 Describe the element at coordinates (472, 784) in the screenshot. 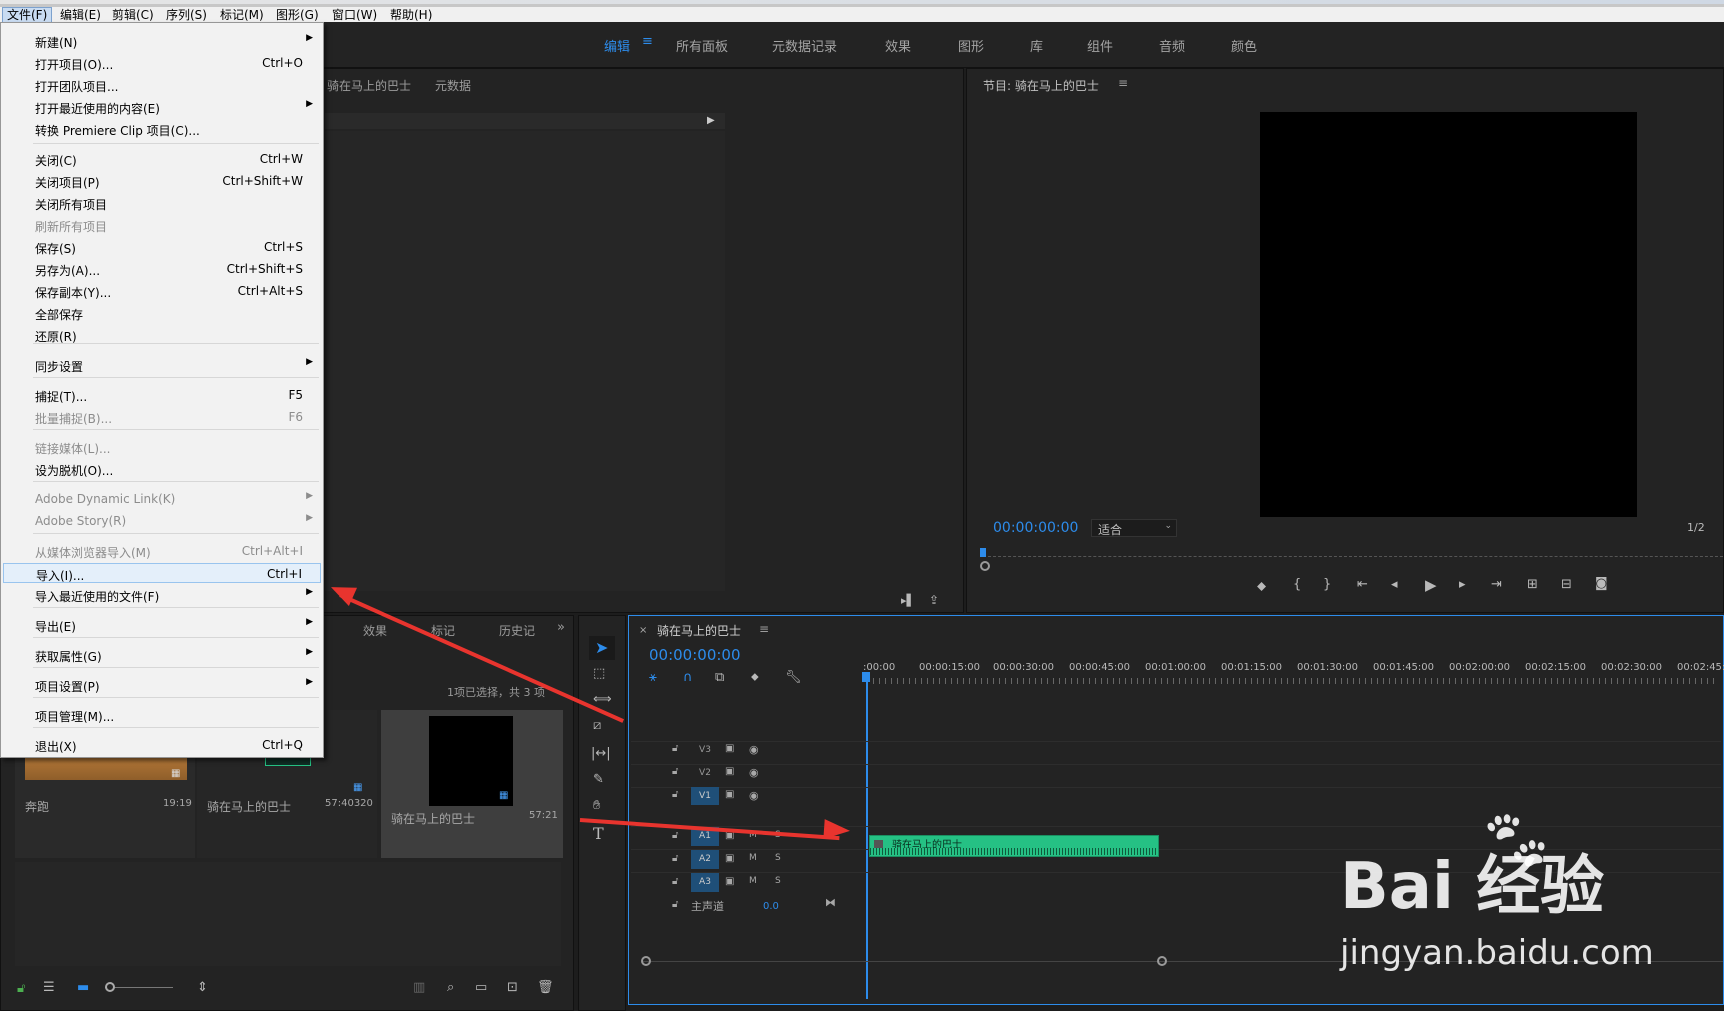

I see `clip-thumbnail-card-selected: ▦ 骑在马上的巴士 57:21` at that location.